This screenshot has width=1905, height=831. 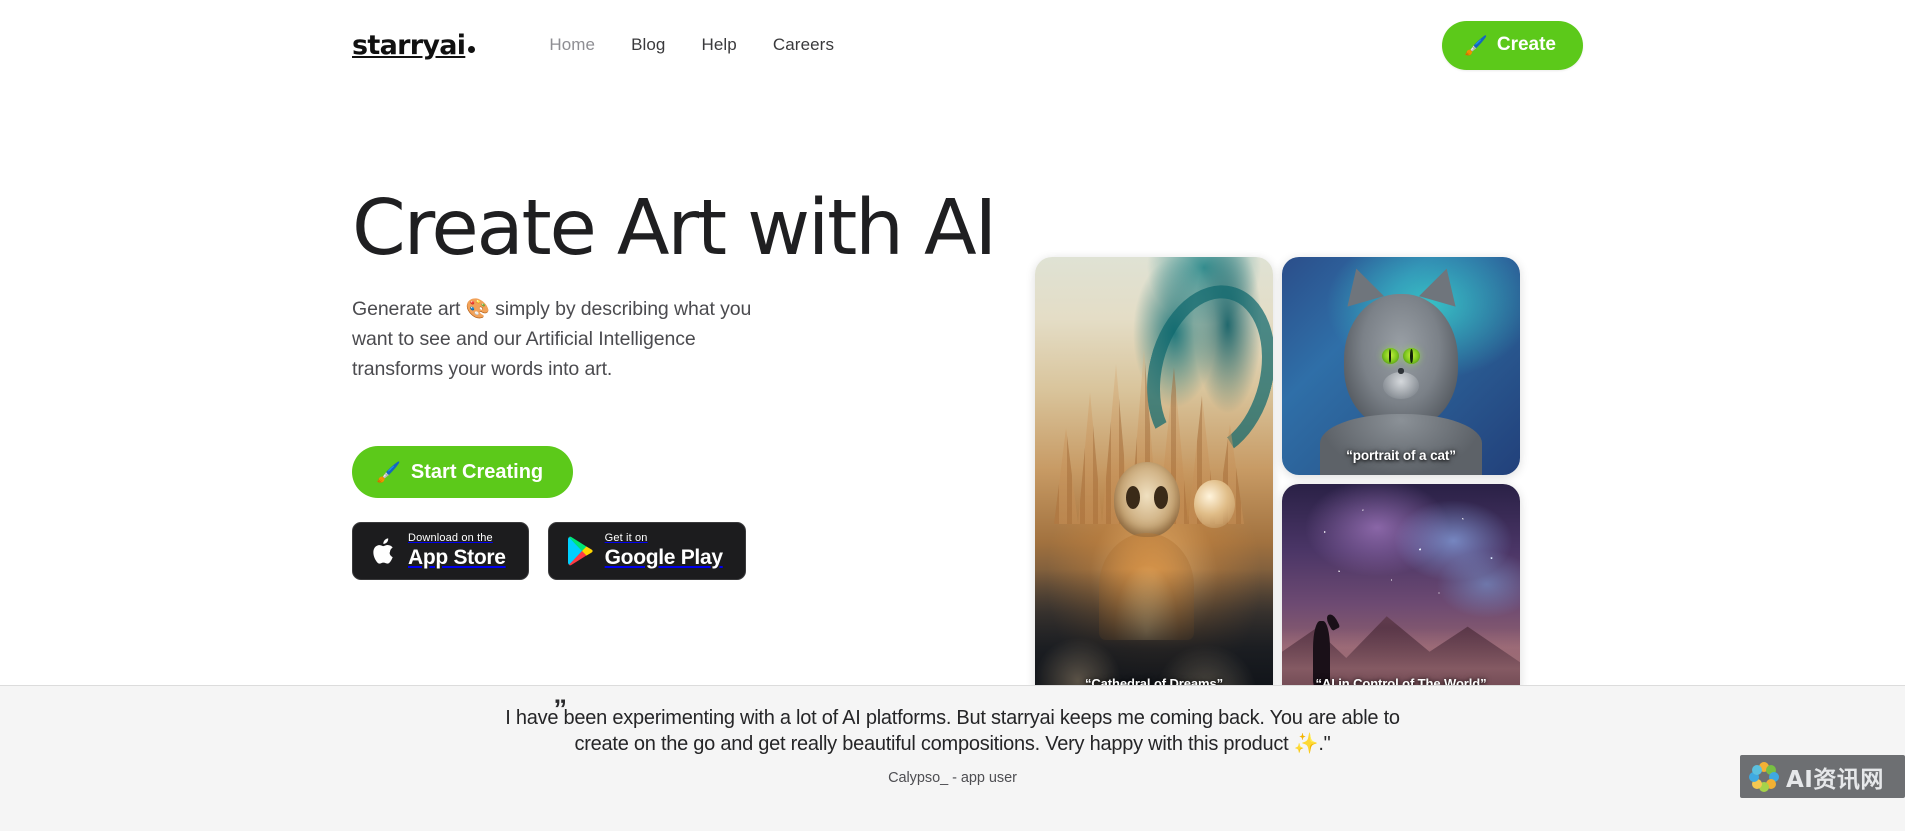 What do you see at coordinates (1412, 356) in the screenshot?
I see `cat-eye-right-shape` at bounding box center [1412, 356].